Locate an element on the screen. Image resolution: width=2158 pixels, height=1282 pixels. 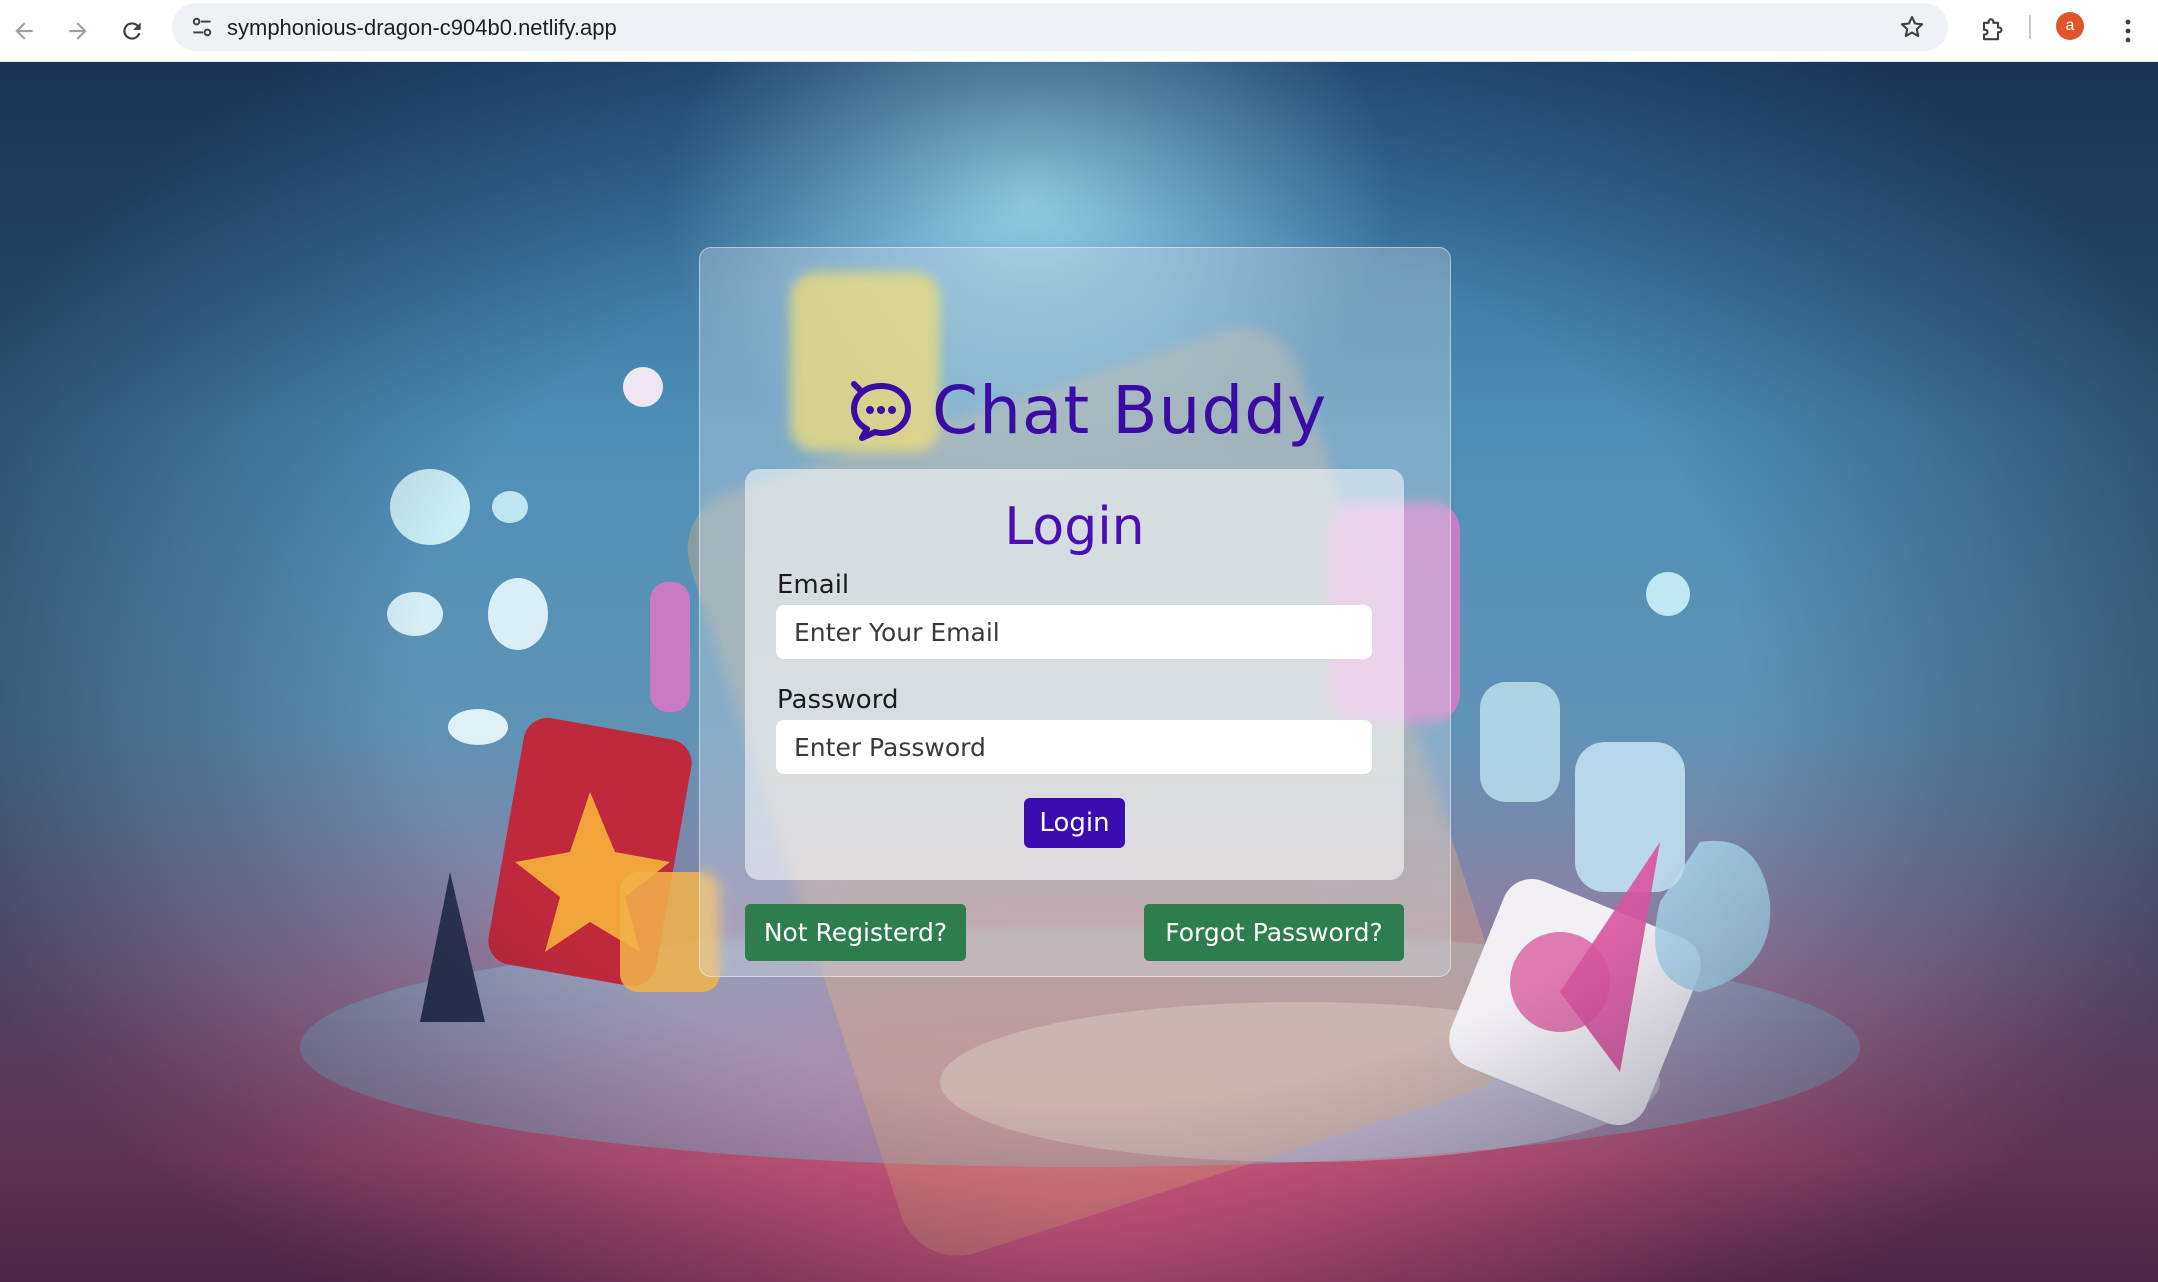
brand-header: Chat Buddy is located at coordinates (1087, 410).